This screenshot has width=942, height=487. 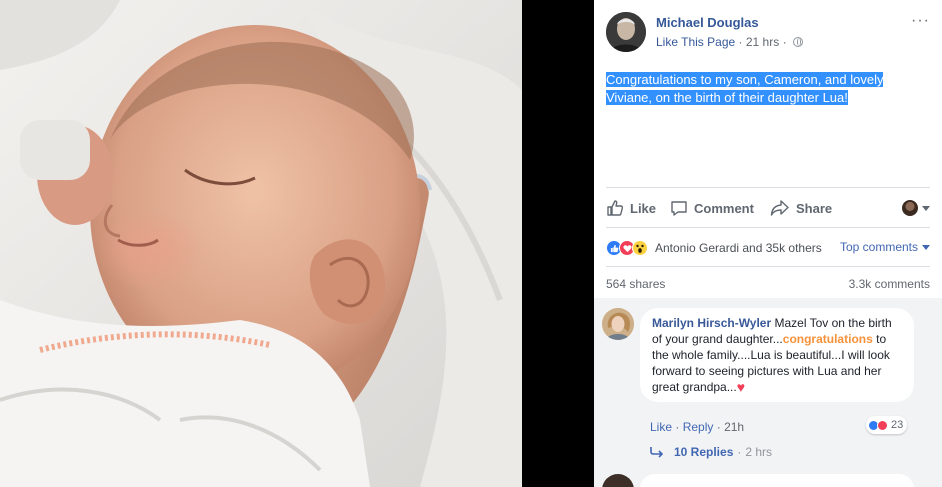 What do you see at coordinates (797, 42) in the screenshot?
I see `globe-icon` at bounding box center [797, 42].